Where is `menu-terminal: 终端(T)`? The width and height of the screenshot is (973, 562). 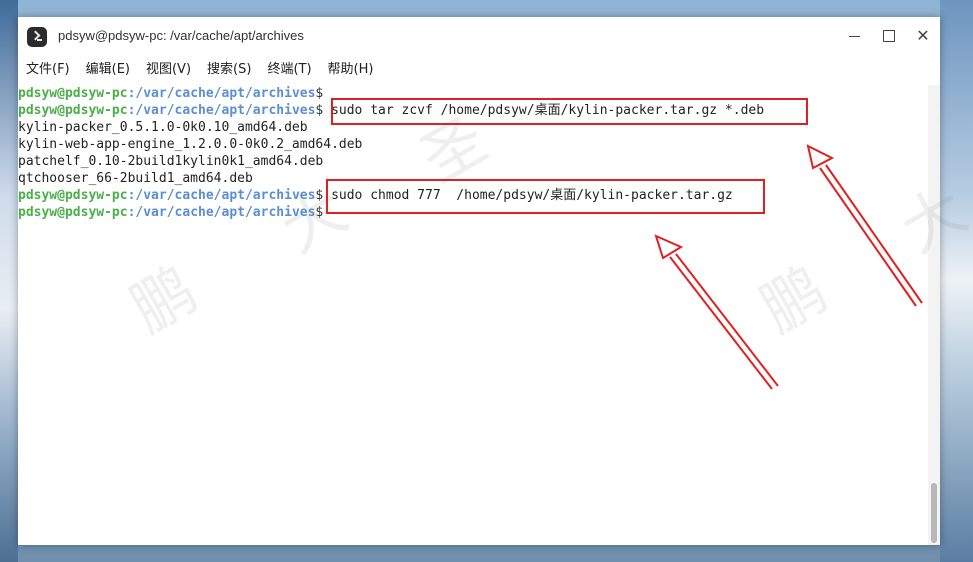 menu-terminal: 终端(T) is located at coordinates (289, 70).